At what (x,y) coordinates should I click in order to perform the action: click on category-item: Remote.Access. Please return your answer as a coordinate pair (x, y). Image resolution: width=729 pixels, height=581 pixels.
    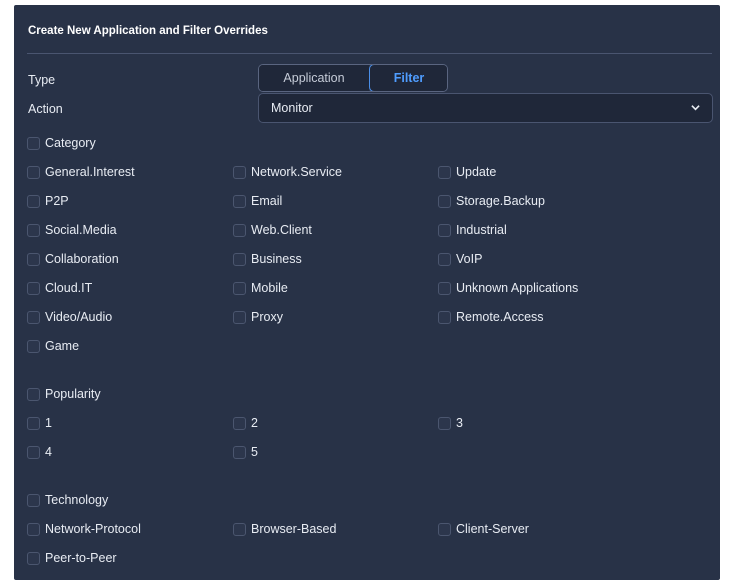
    Looking at the image, I should click on (491, 317).